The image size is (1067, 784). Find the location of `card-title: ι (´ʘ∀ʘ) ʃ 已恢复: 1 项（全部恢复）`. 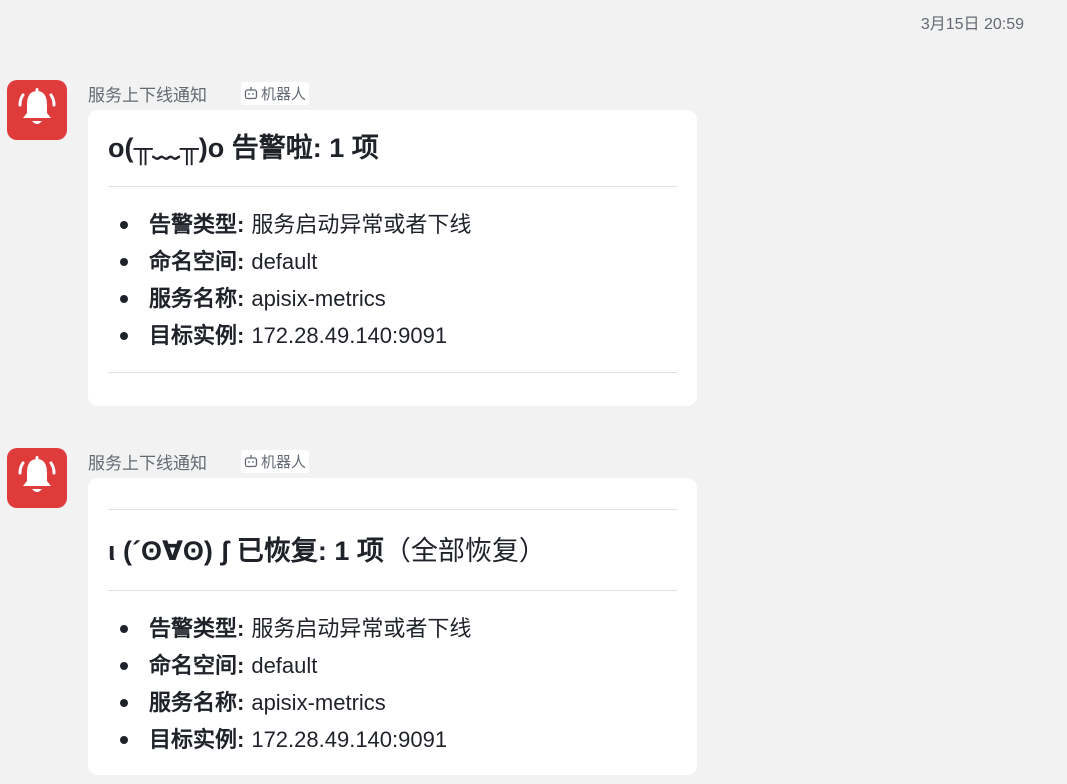

card-title: ι (´ʘ∀ʘ) ʃ 已恢复: 1 项（全部恢复） is located at coordinates (392, 539).